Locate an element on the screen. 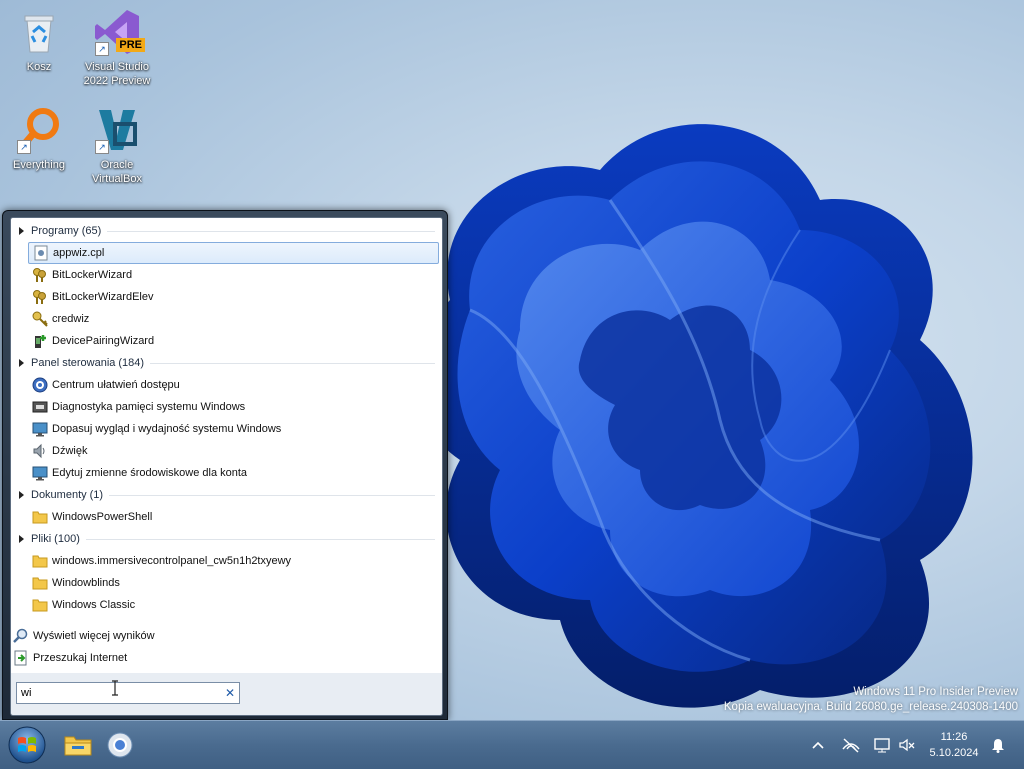 The image size is (1024, 769). search-icon is located at coordinates (21, 636).